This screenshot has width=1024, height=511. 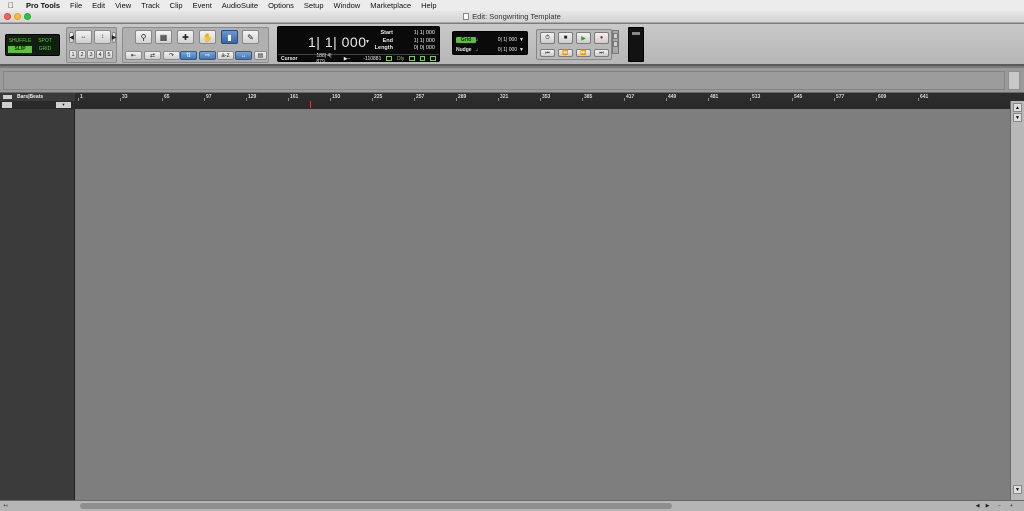 I want to click on mini-counter-icon, so click(x=389, y=58).